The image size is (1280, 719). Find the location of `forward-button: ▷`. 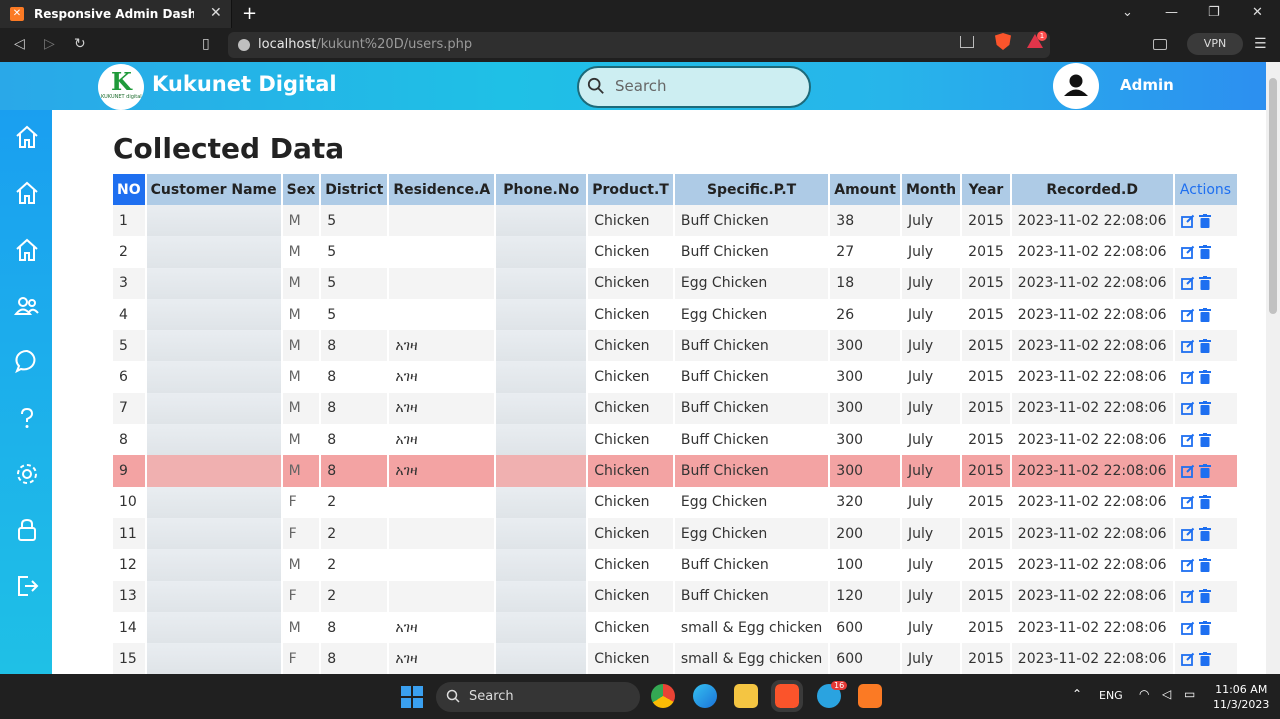

forward-button: ▷ is located at coordinates (49, 44).